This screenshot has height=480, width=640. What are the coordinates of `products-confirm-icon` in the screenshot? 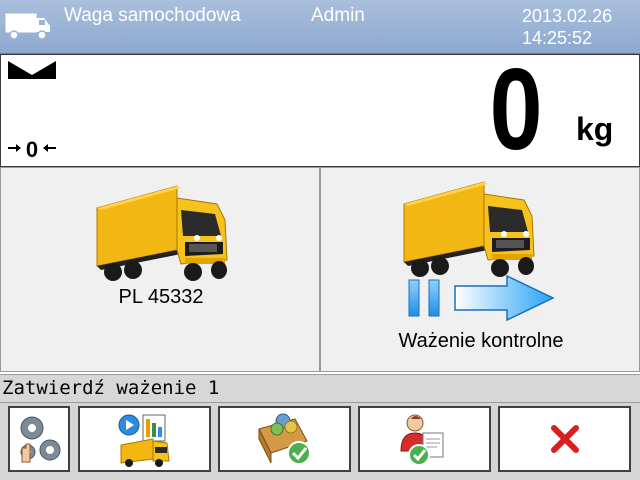 It's located at (284, 439).